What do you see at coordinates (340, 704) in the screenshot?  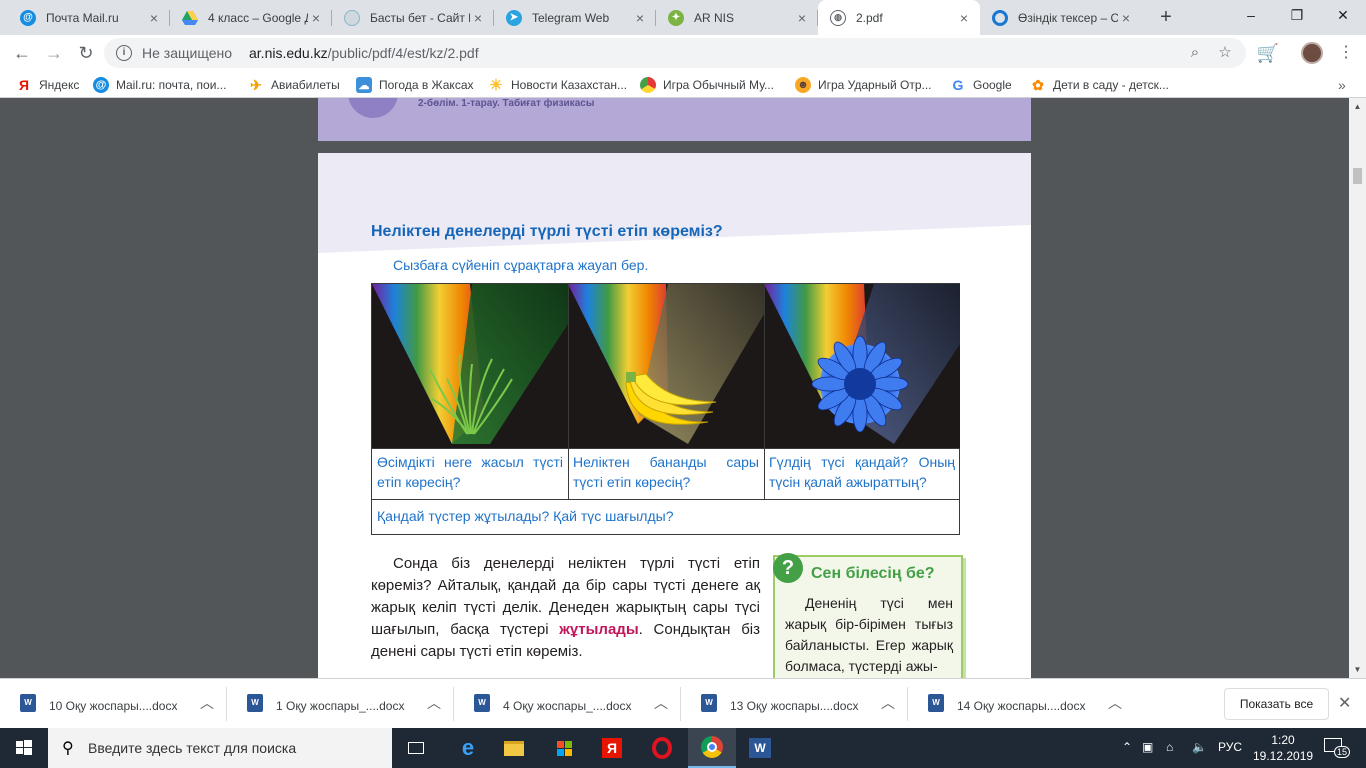 I see `download-item: W 1 Оқу жоспары_....docx ︿` at bounding box center [340, 704].